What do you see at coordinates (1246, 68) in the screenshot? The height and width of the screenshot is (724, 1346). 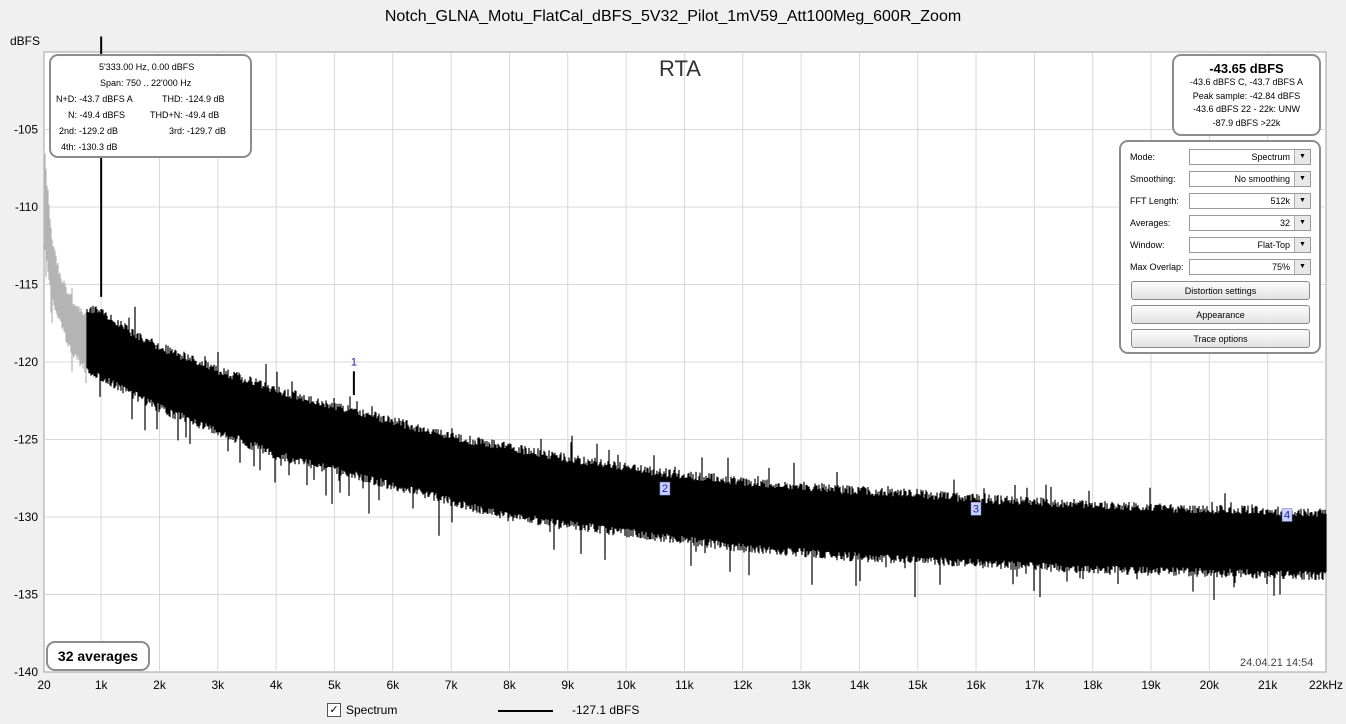 I see `level-main: -43.65 dBFS` at bounding box center [1246, 68].